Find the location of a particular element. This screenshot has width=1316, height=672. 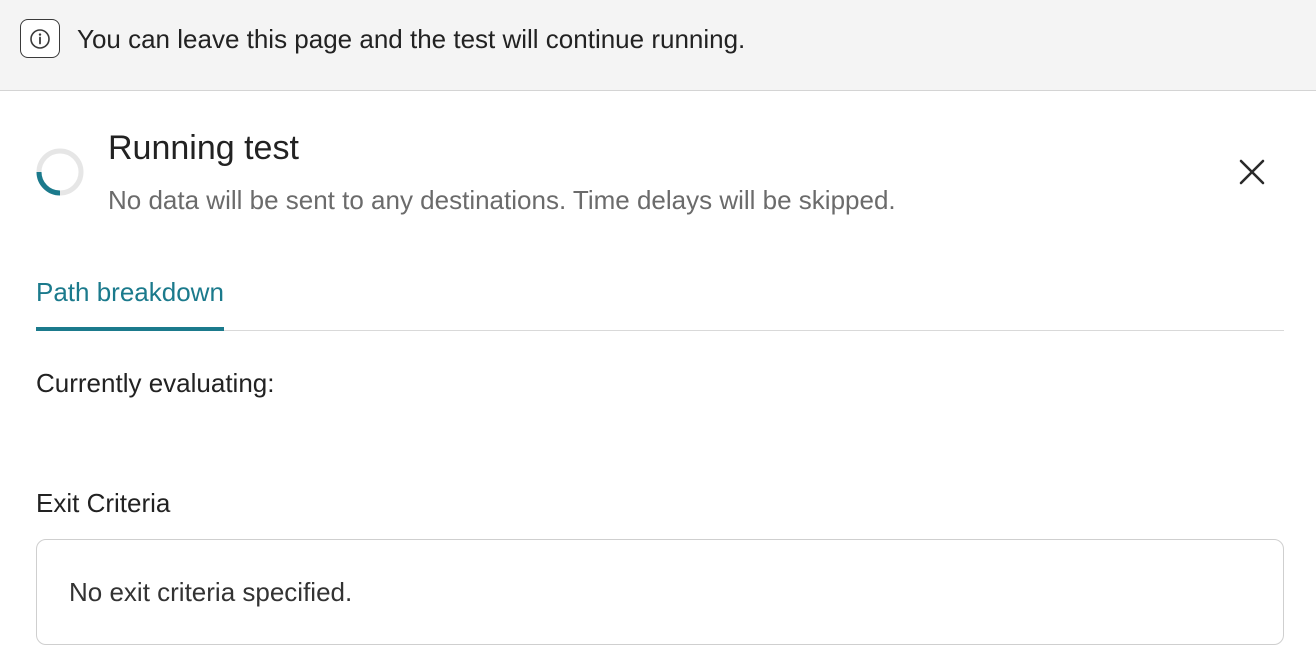

exit-criteria-box: No exit criteria specified. is located at coordinates (660, 592).